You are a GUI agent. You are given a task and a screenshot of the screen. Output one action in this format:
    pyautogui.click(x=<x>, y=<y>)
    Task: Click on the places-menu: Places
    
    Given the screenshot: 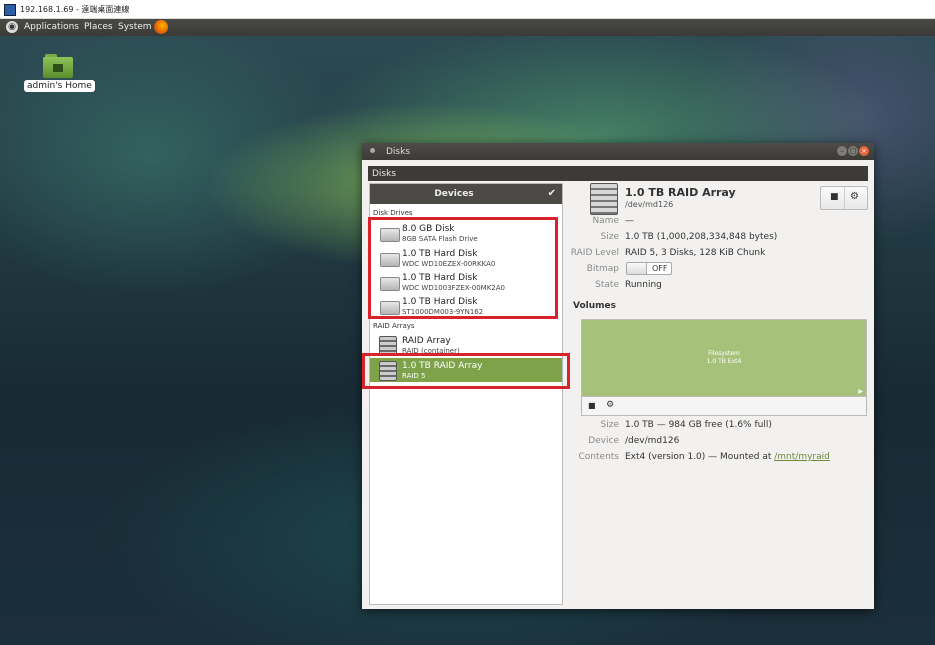 What is the action you would take?
    pyautogui.click(x=98, y=27)
    